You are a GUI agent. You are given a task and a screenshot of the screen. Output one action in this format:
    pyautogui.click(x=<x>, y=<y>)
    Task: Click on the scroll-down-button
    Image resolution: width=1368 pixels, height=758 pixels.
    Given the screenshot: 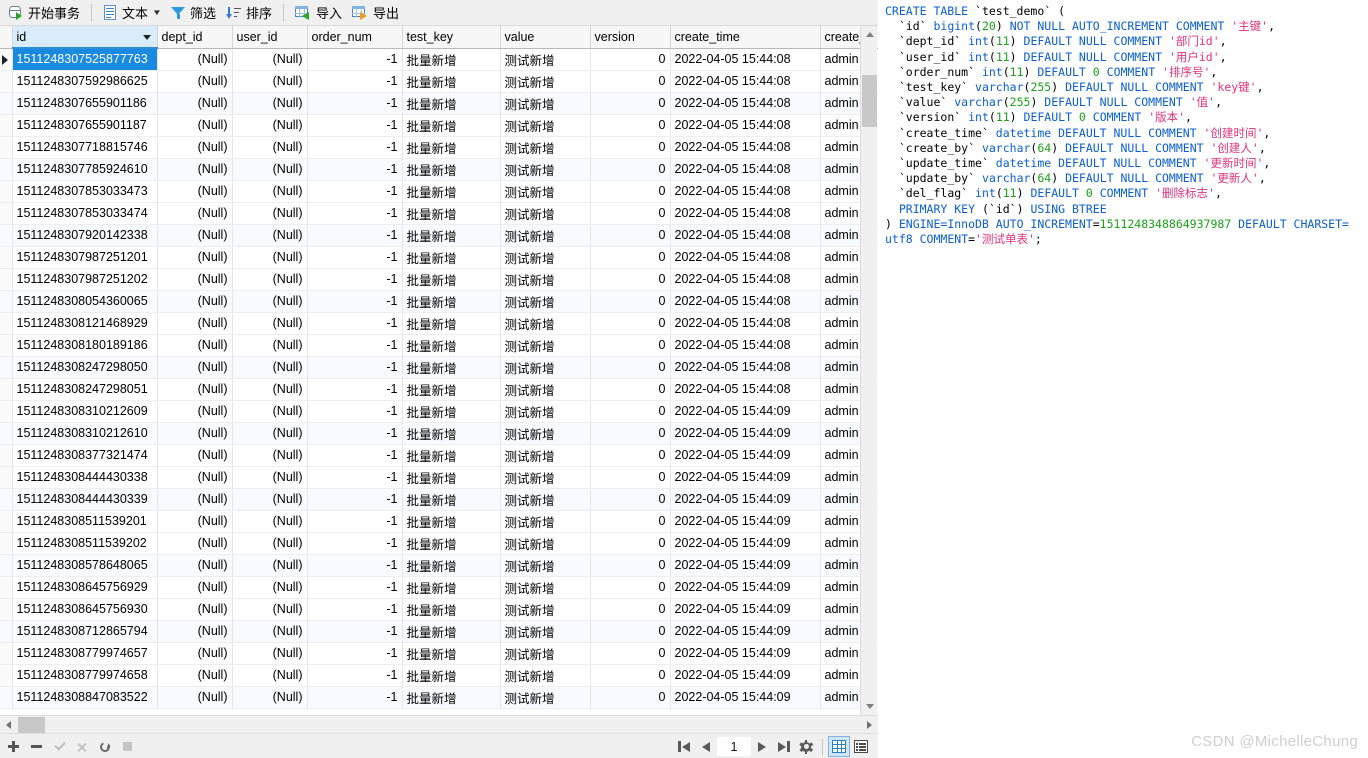 What is the action you would take?
    pyautogui.click(x=869, y=706)
    